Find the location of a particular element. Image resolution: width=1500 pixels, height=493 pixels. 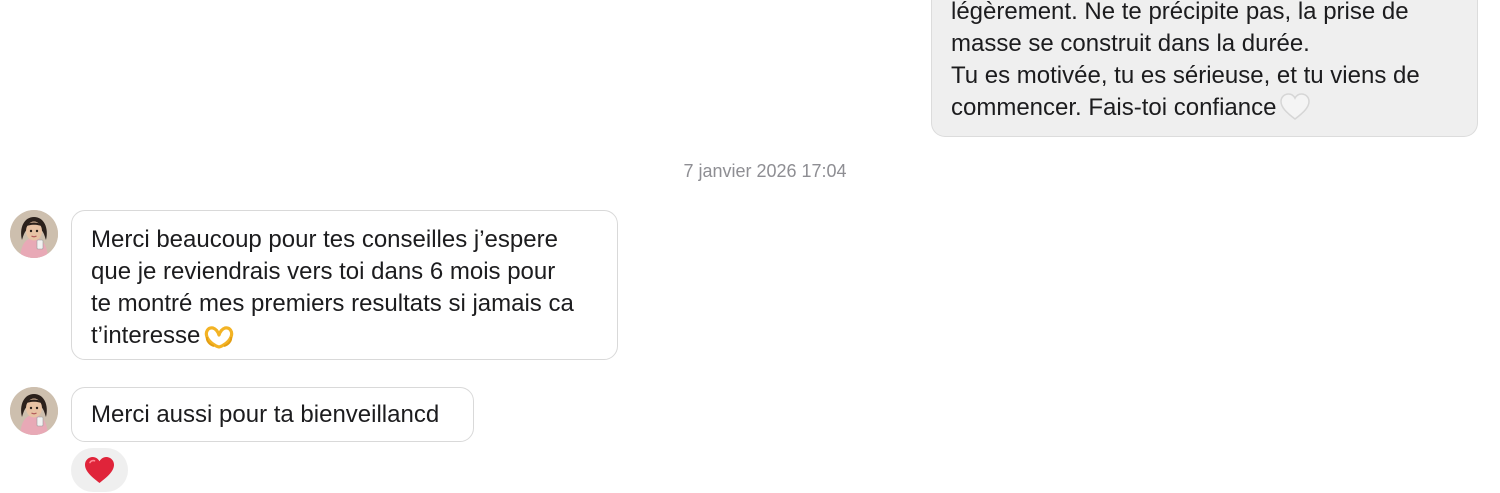

red-heart-icon is located at coordinates (99, 469).